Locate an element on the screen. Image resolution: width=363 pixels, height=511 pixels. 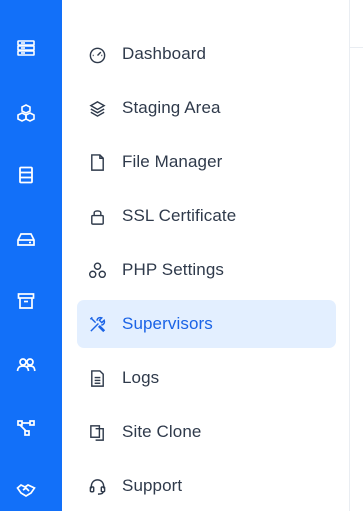
menu-item-label: Logs is located at coordinates (141, 377).